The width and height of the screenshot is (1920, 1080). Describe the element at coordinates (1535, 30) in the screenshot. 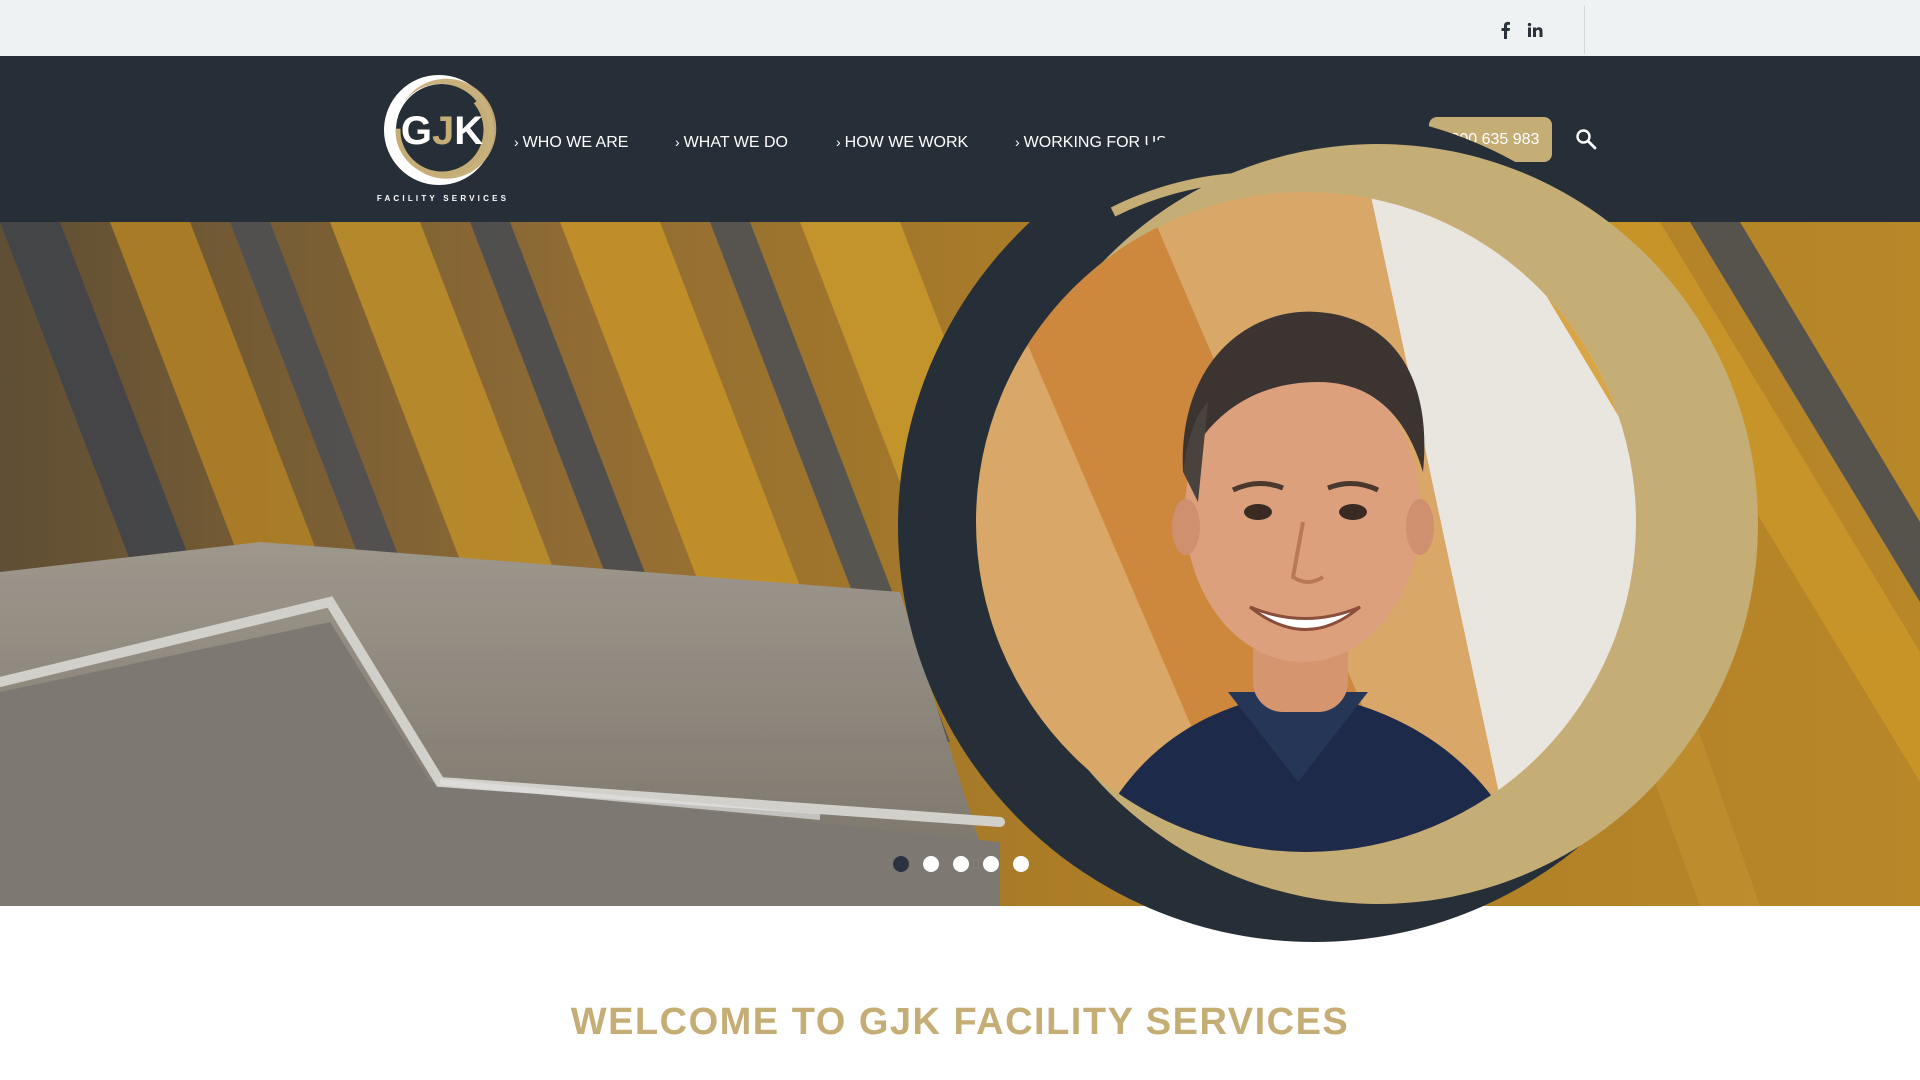

I see `linkedin-icon` at that location.